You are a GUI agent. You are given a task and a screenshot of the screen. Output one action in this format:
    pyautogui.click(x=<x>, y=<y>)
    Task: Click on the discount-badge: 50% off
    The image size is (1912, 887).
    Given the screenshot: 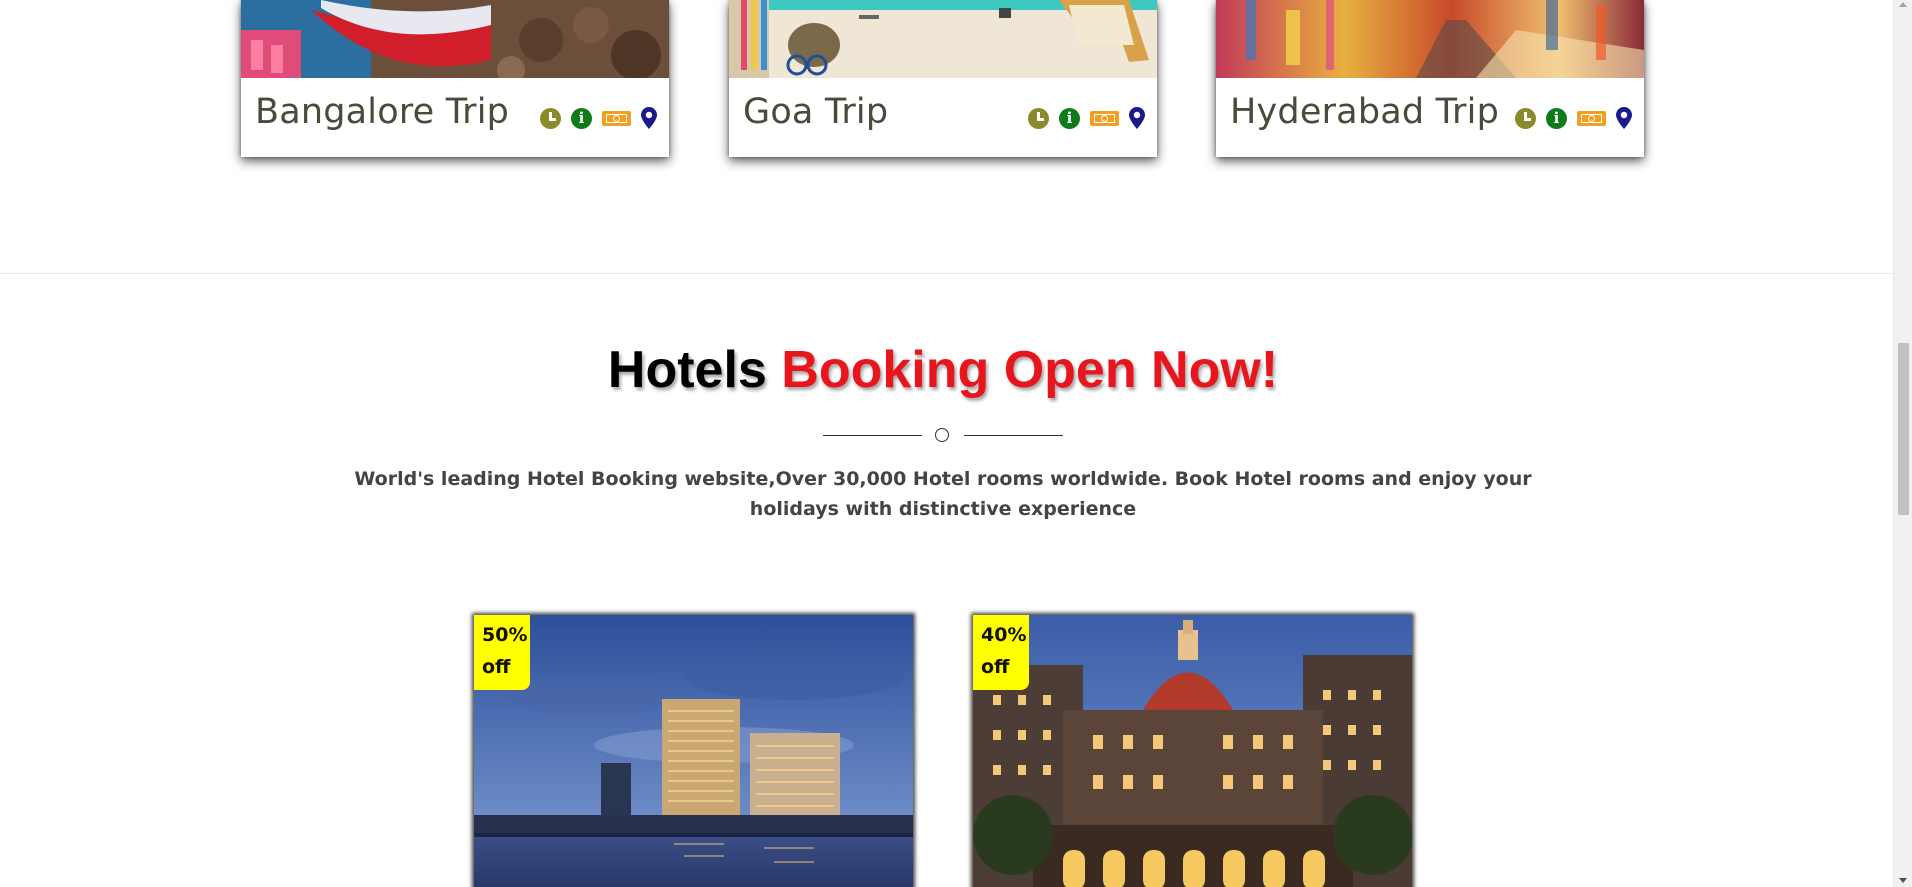 What is the action you would take?
    pyautogui.click(x=502, y=652)
    